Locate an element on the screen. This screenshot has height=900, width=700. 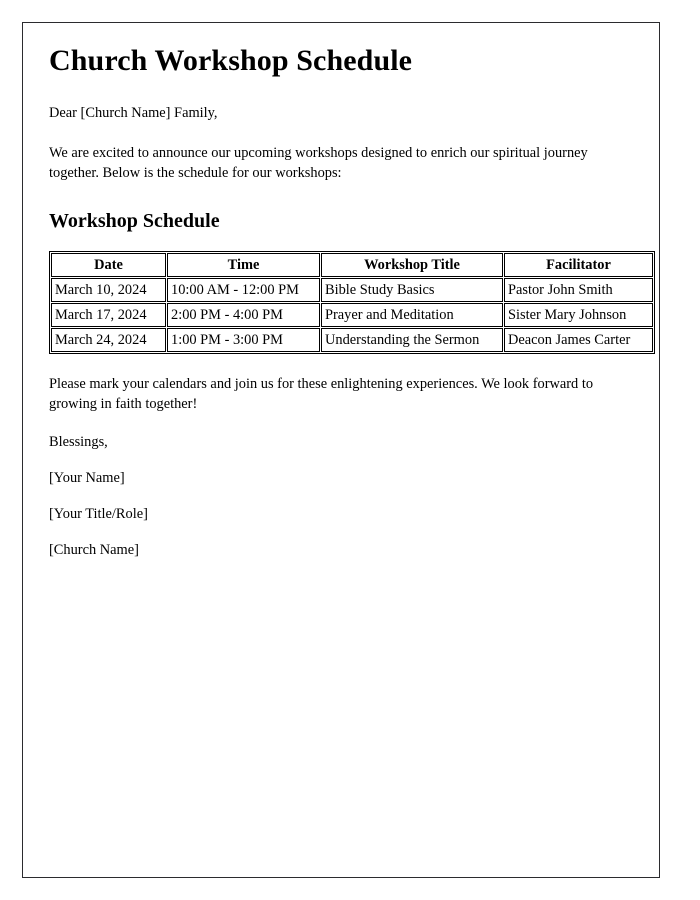
cell-date: March 10, 2024 is located at coordinates (108, 290).